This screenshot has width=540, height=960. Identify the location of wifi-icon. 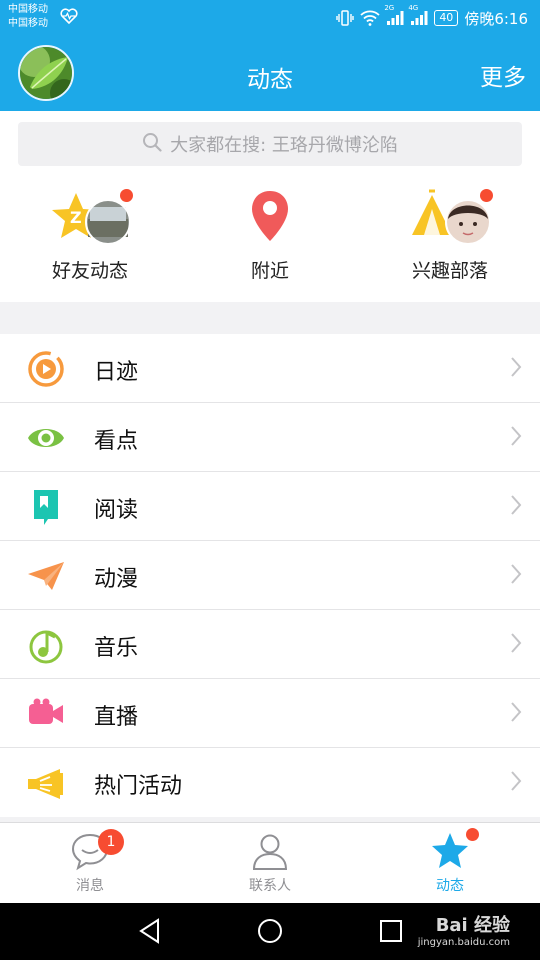
(370, 18).